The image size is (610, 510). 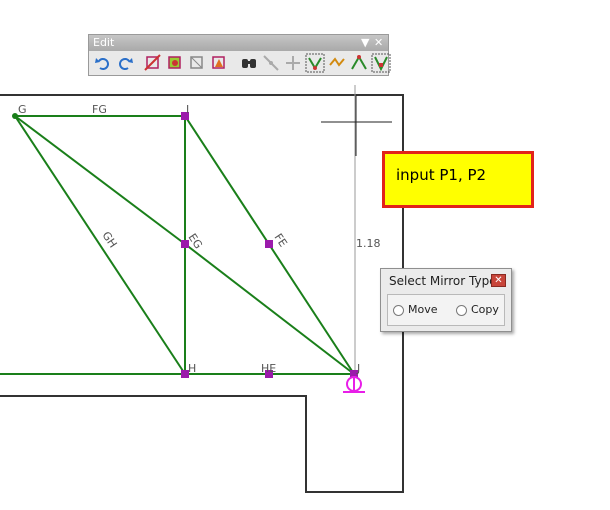 I want to click on extend-icon, so click(x=175, y=63).